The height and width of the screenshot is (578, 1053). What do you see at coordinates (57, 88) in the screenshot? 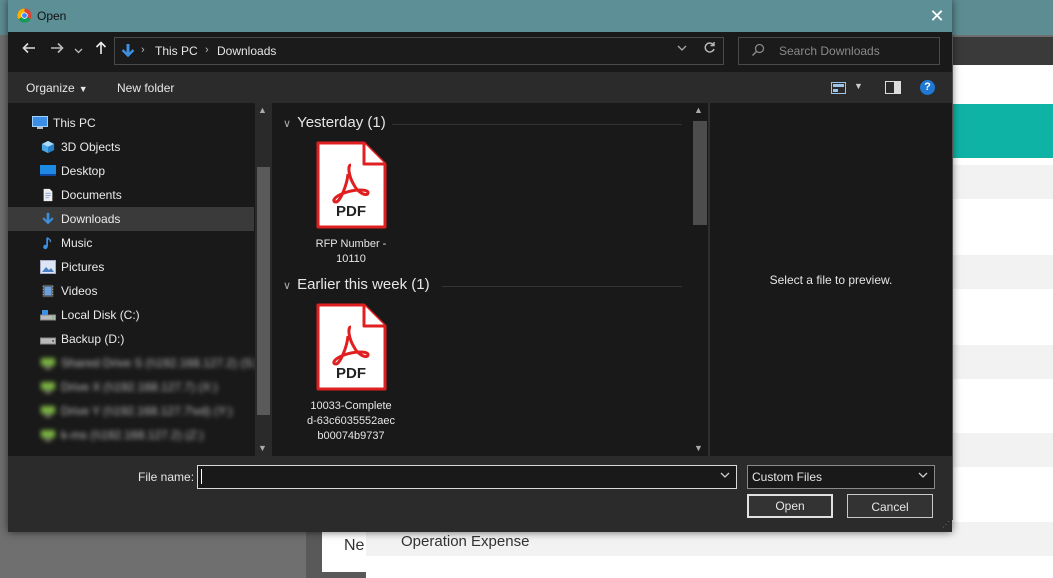
I see `organize-menu: Organize ▼` at bounding box center [57, 88].